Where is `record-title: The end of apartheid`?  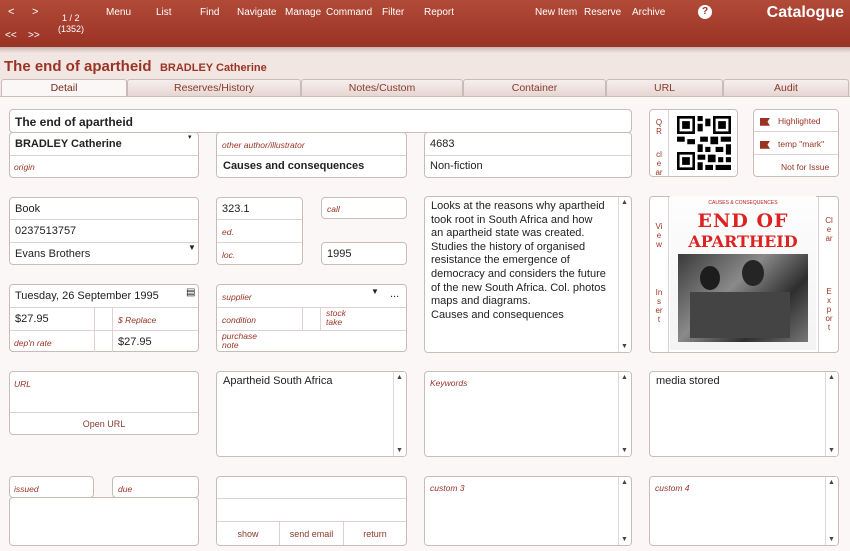
record-title: The end of apartheid is located at coordinates (78, 66).